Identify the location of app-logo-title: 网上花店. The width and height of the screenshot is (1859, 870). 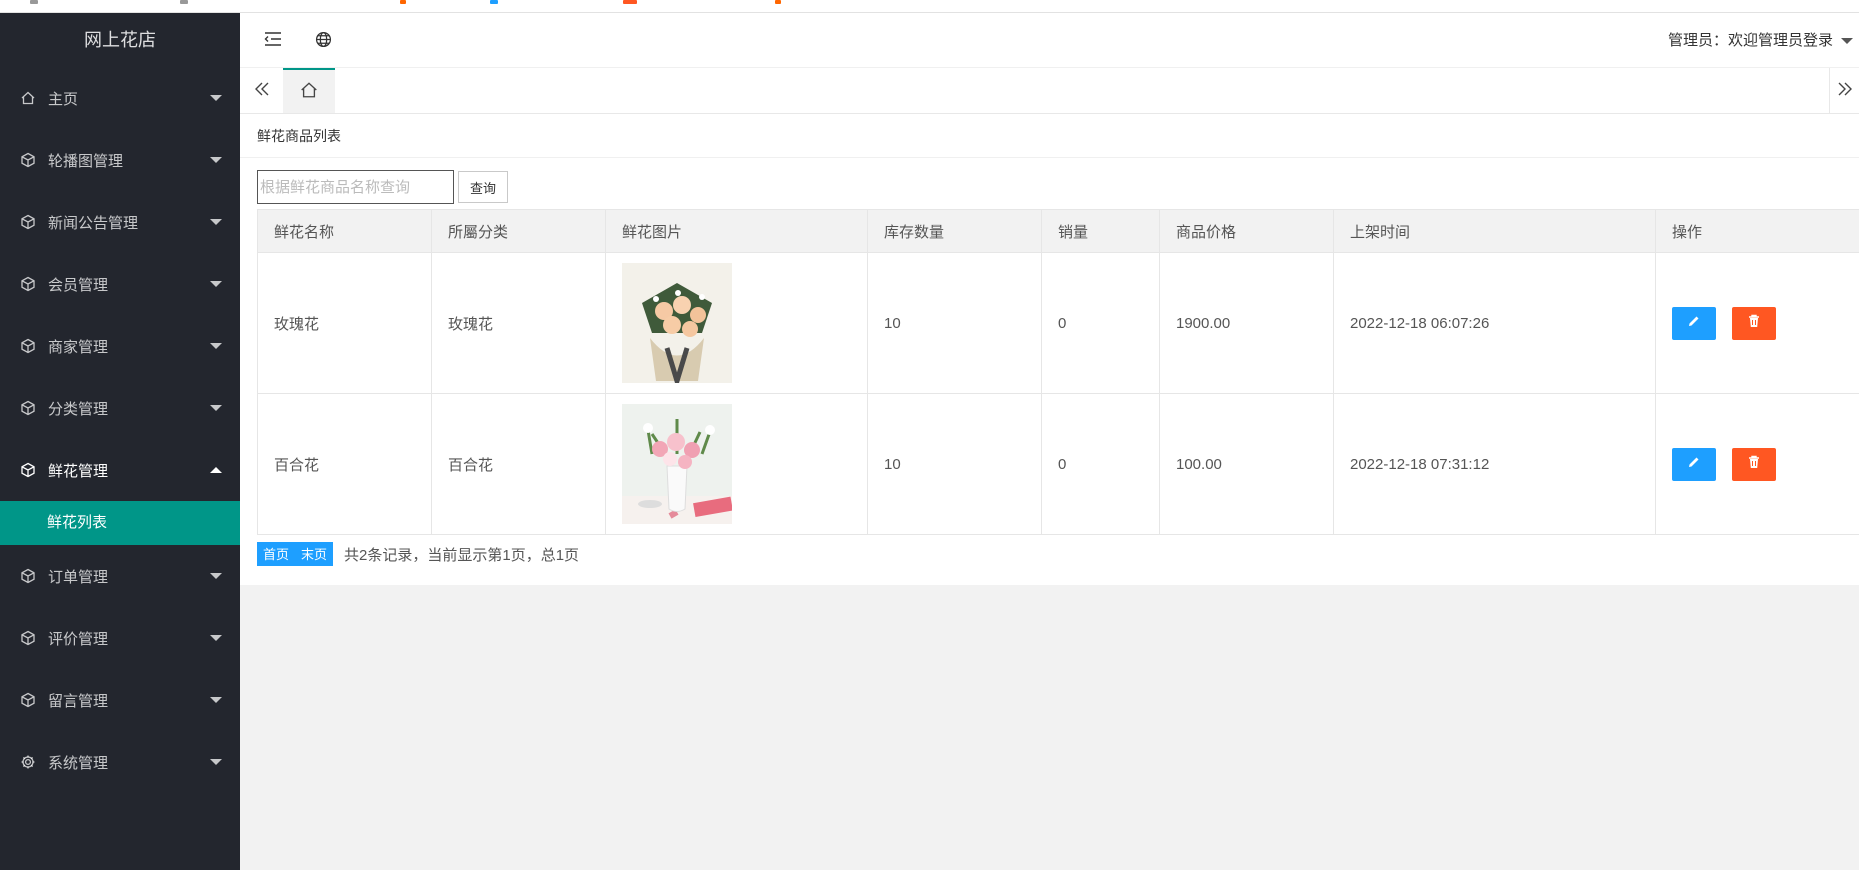
(120, 40).